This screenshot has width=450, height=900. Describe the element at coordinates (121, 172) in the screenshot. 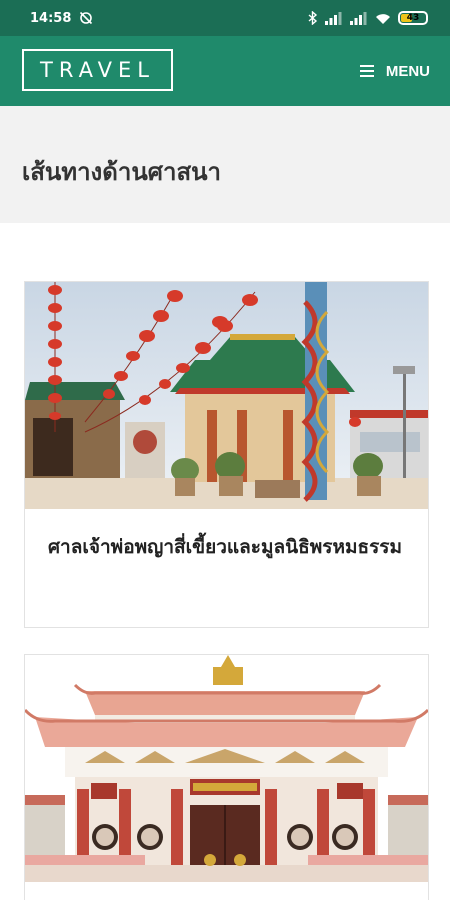

I see `page-title: เส้นทางด้านศาสนา` at that location.